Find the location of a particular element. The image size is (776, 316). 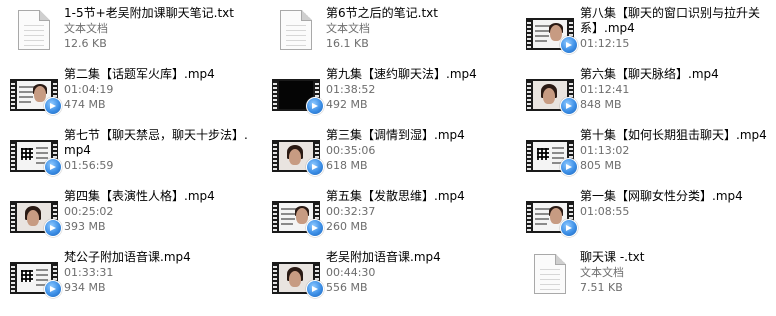

file-item: 第七节【聊天禁忌，聊天十步法】.mp4 01:56:59 is located at coordinates (128, 157).